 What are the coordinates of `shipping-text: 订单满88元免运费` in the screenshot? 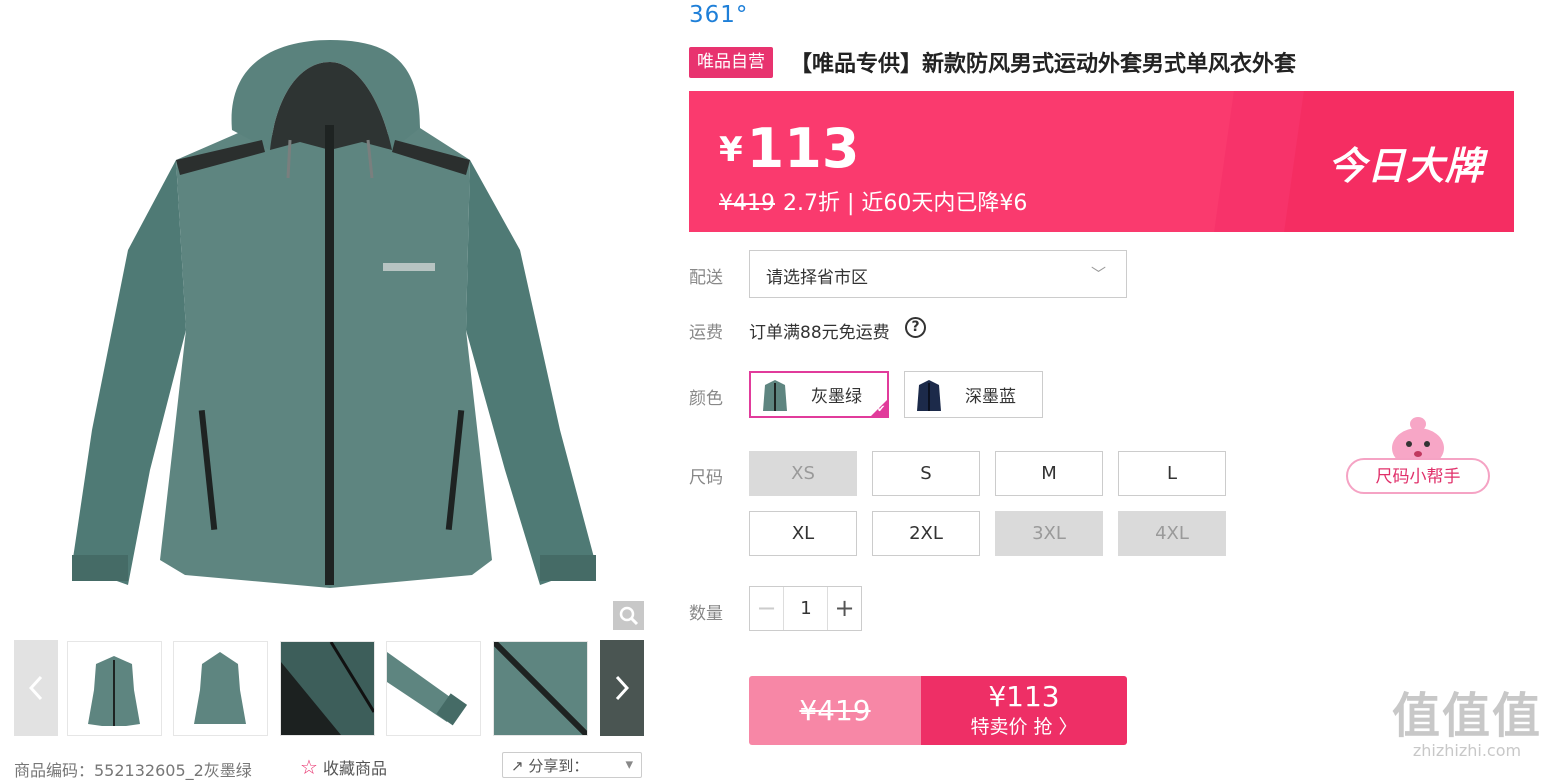 It's located at (819, 333).